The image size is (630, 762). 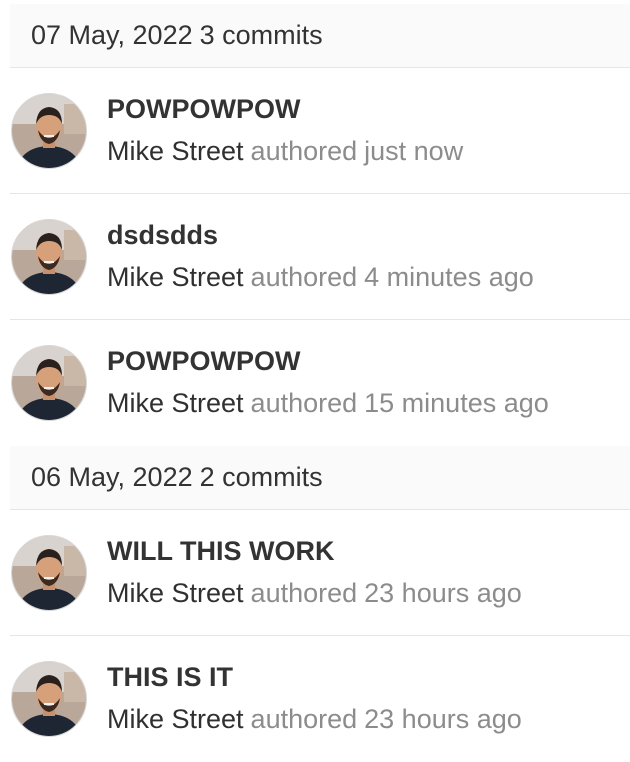 I want to click on day-date: 06 May, 2022, so click(x=112, y=477).